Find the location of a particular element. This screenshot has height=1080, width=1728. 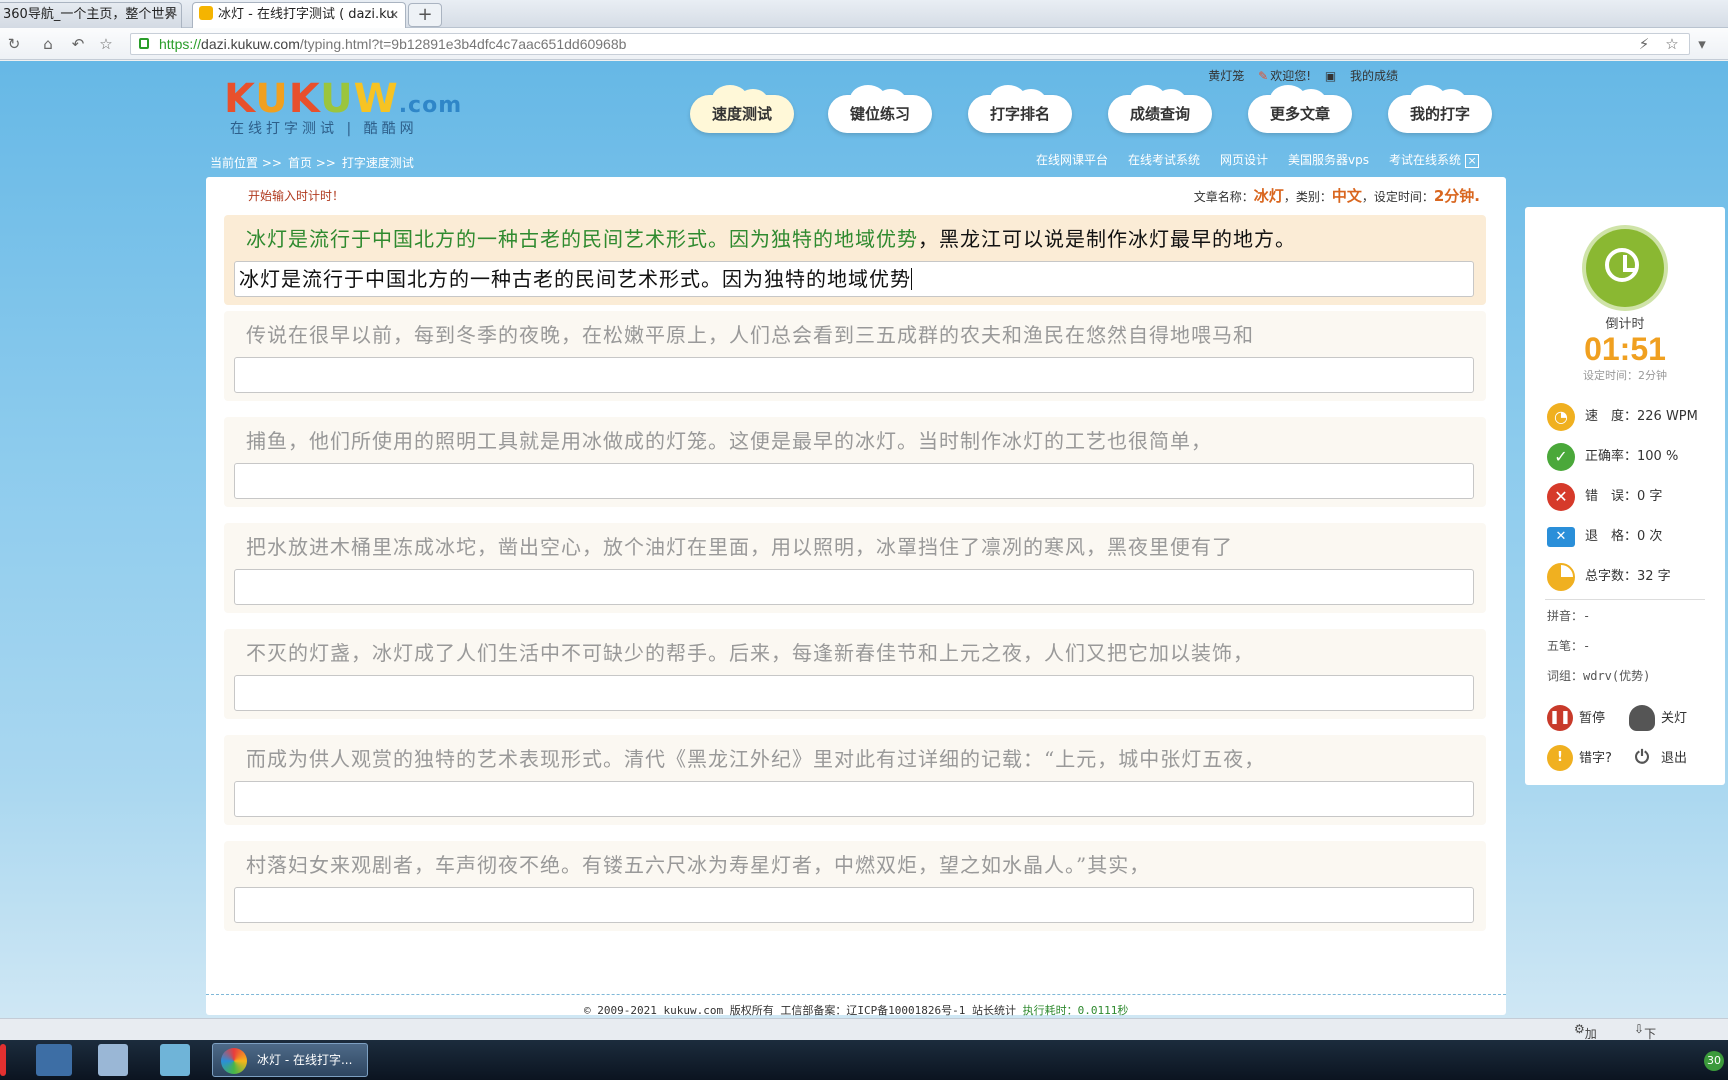

refresh-icon: ↻ is located at coordinates (14, 44).